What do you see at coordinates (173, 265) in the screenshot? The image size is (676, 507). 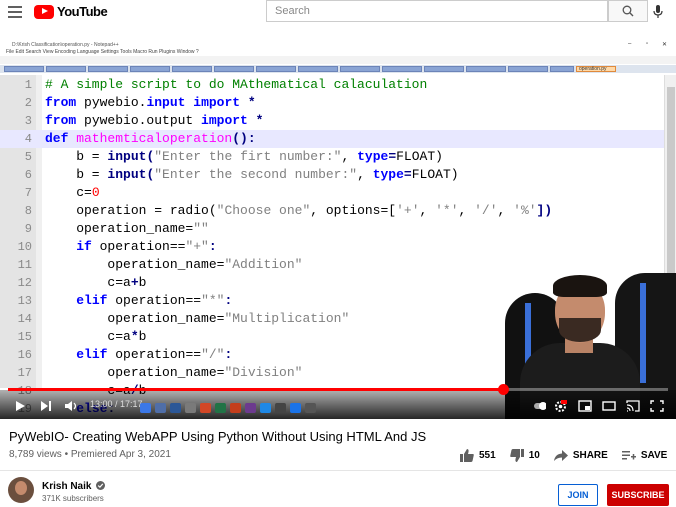 I see `code-text: operation_name="Addition"` at bounding box center [173, 265].